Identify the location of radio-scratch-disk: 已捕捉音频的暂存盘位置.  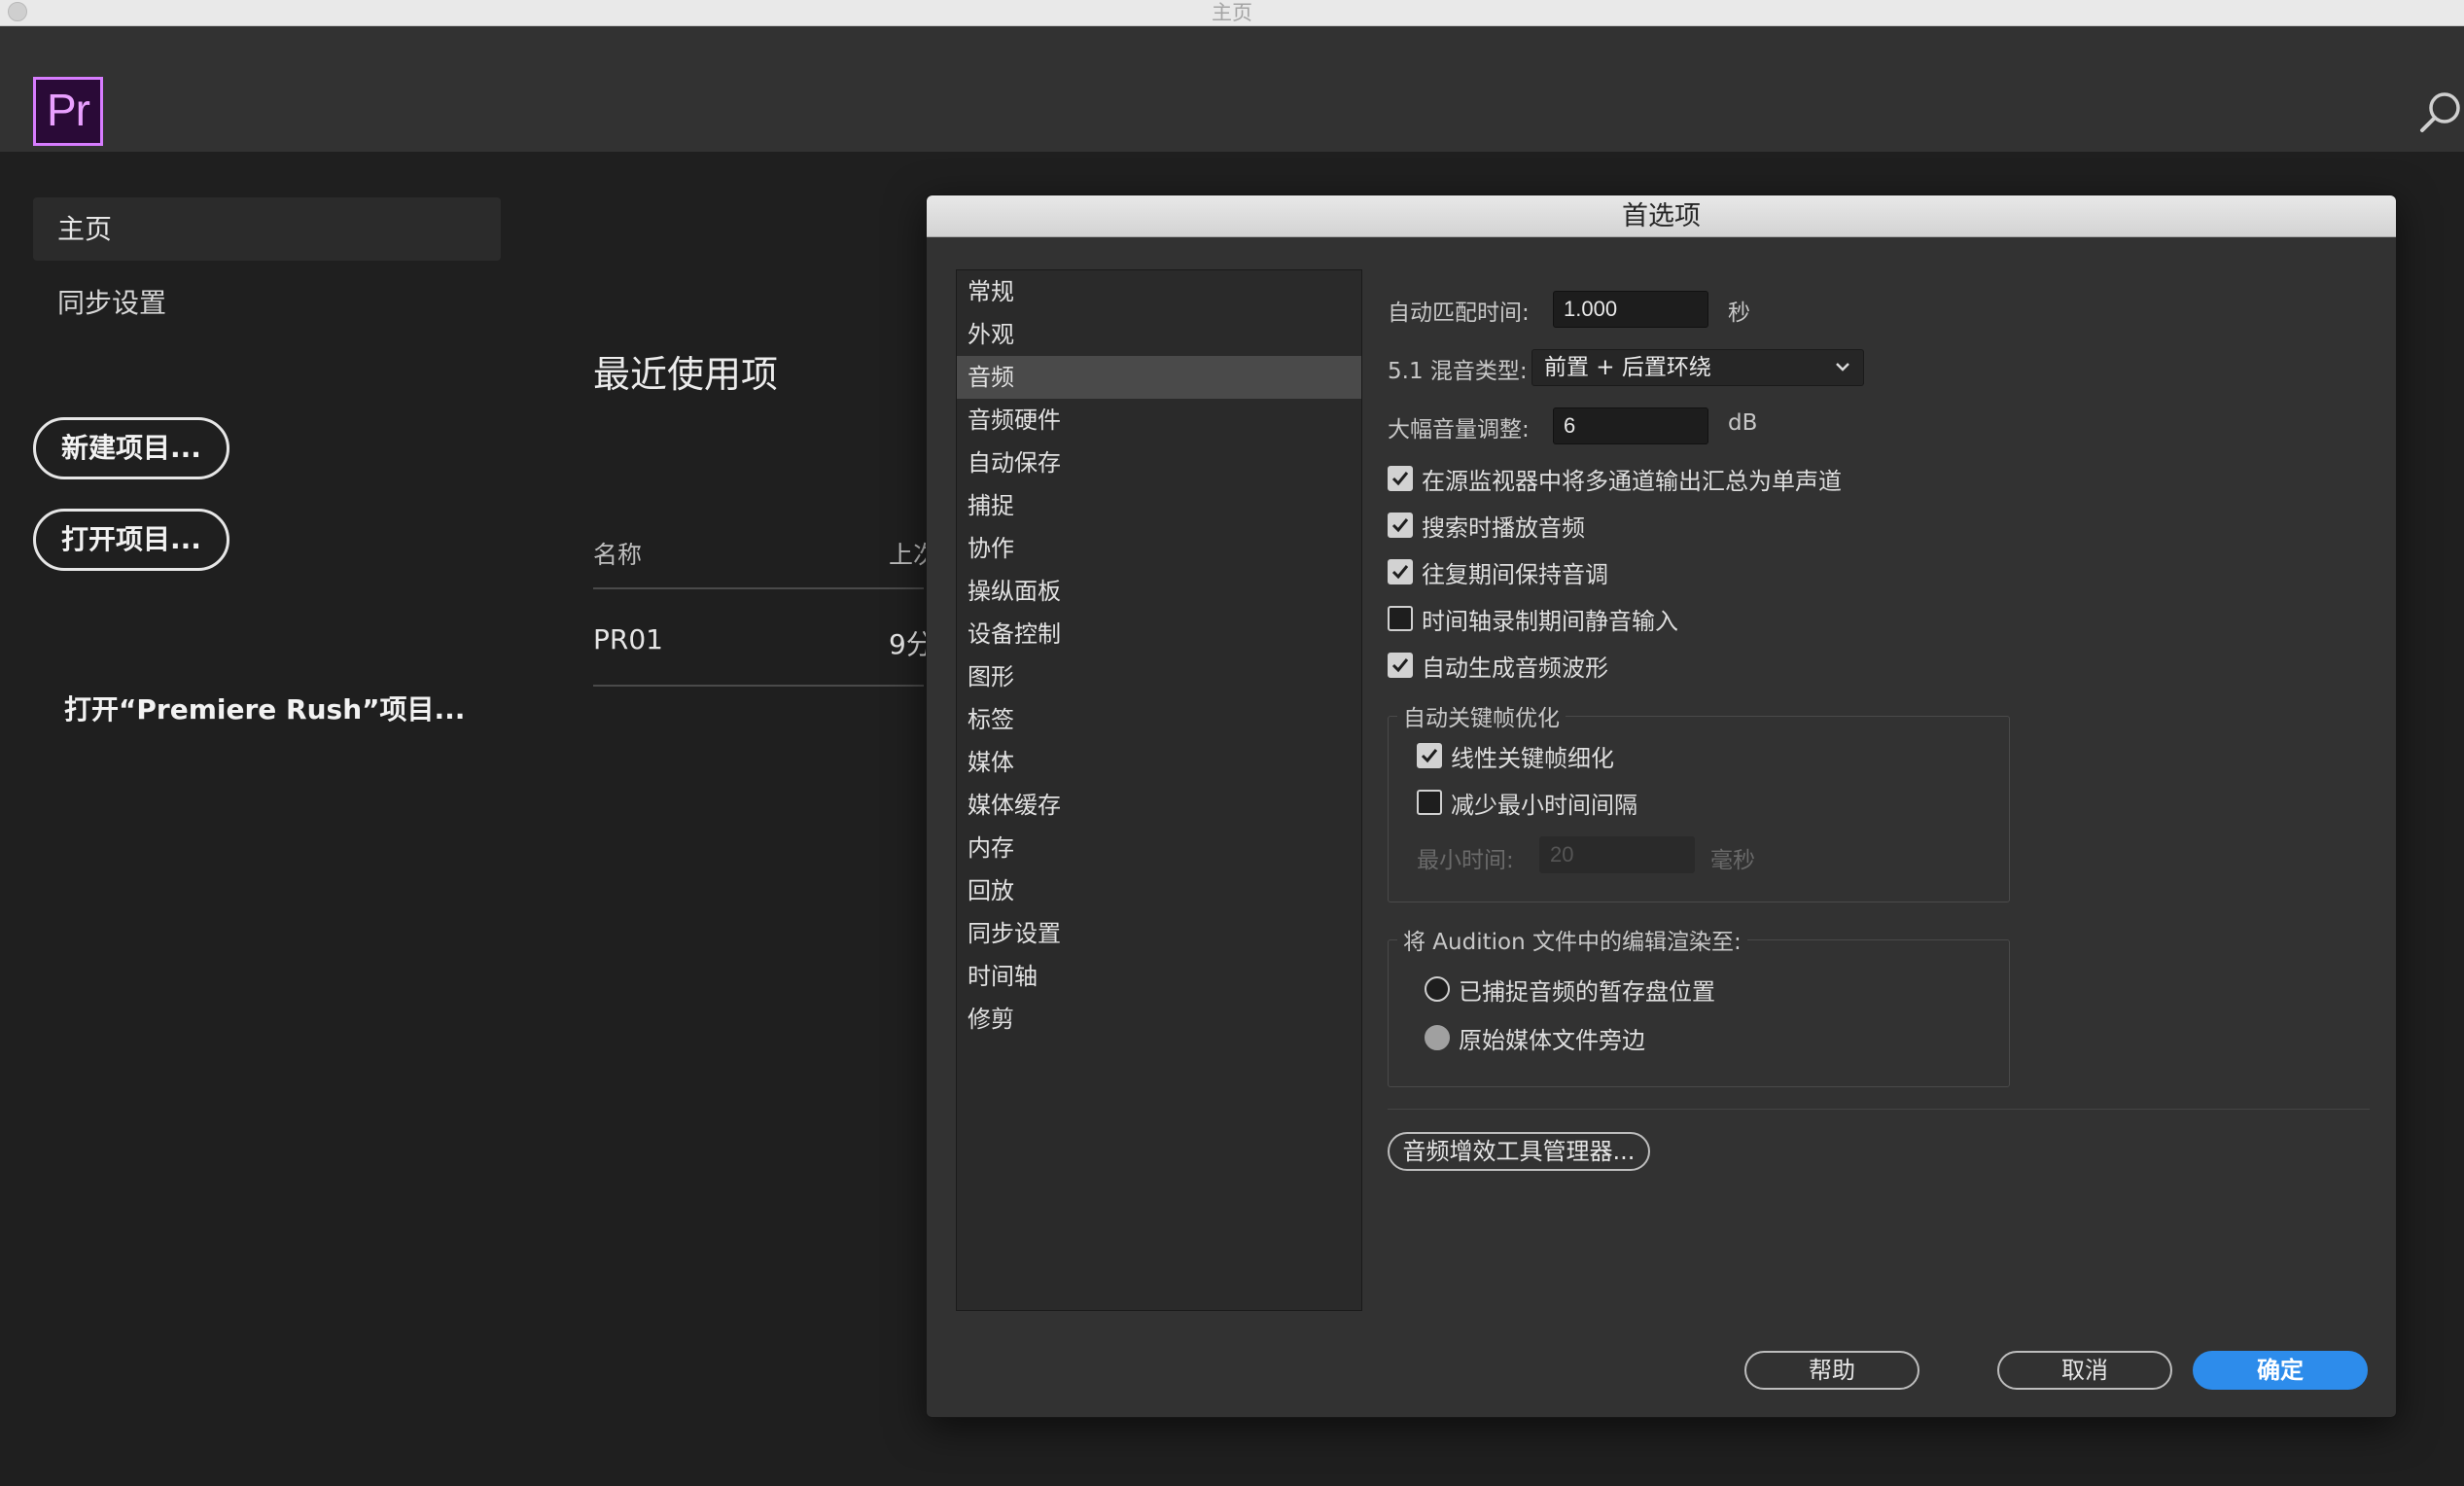
(1570, 989).